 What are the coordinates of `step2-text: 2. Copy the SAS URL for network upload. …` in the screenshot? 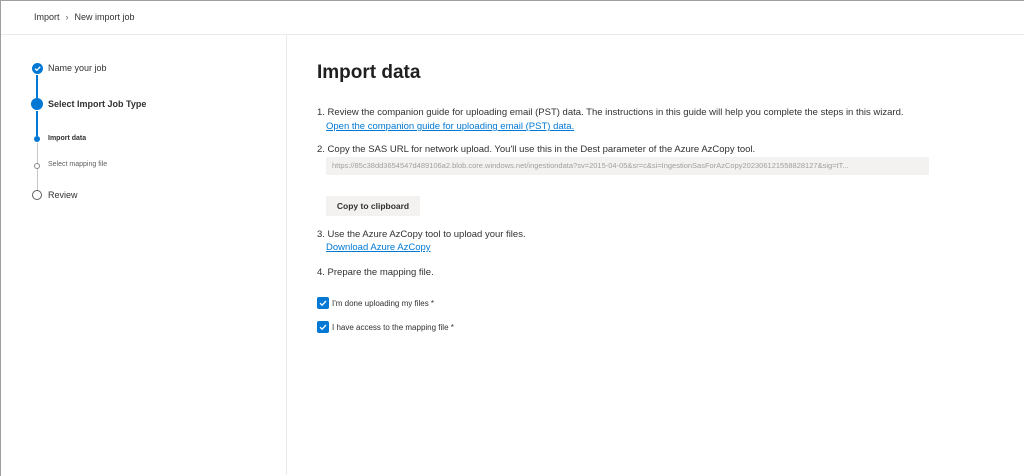 It's located at (536, 149).